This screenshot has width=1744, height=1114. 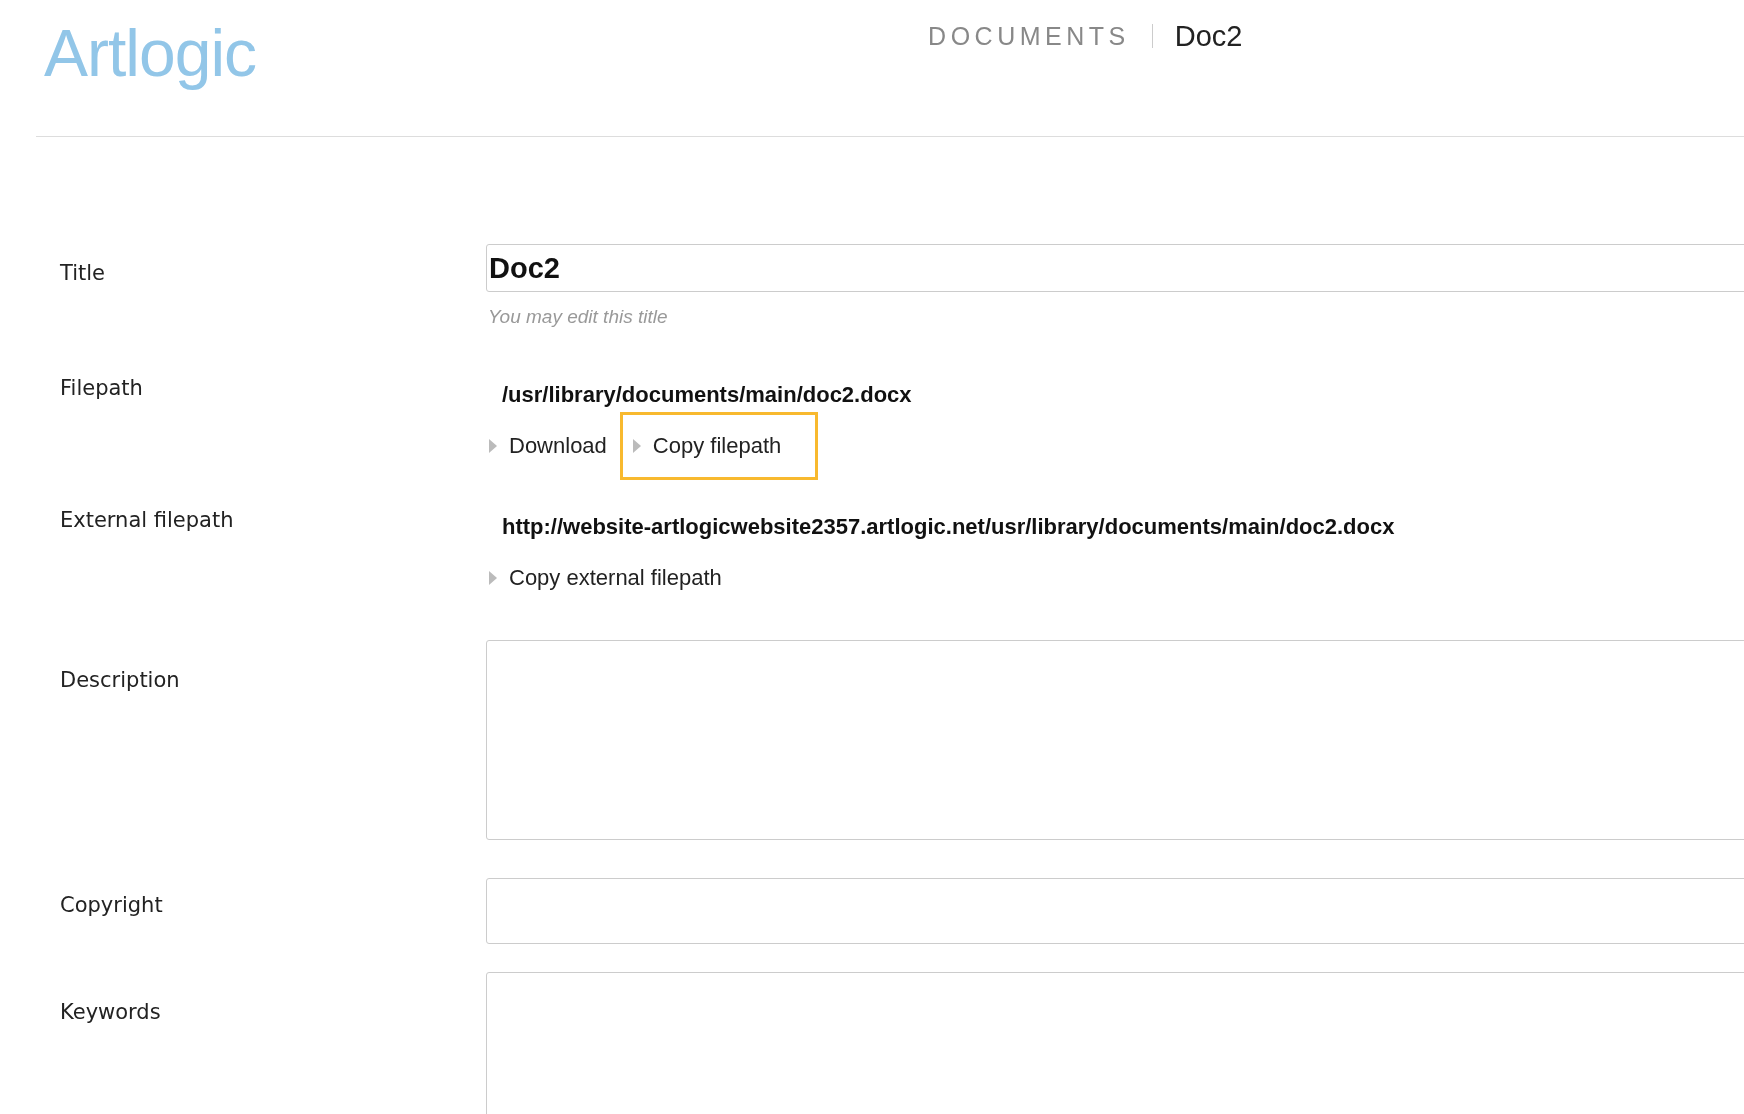 I want to click on field-label: Description, so click(x=120, y=680).